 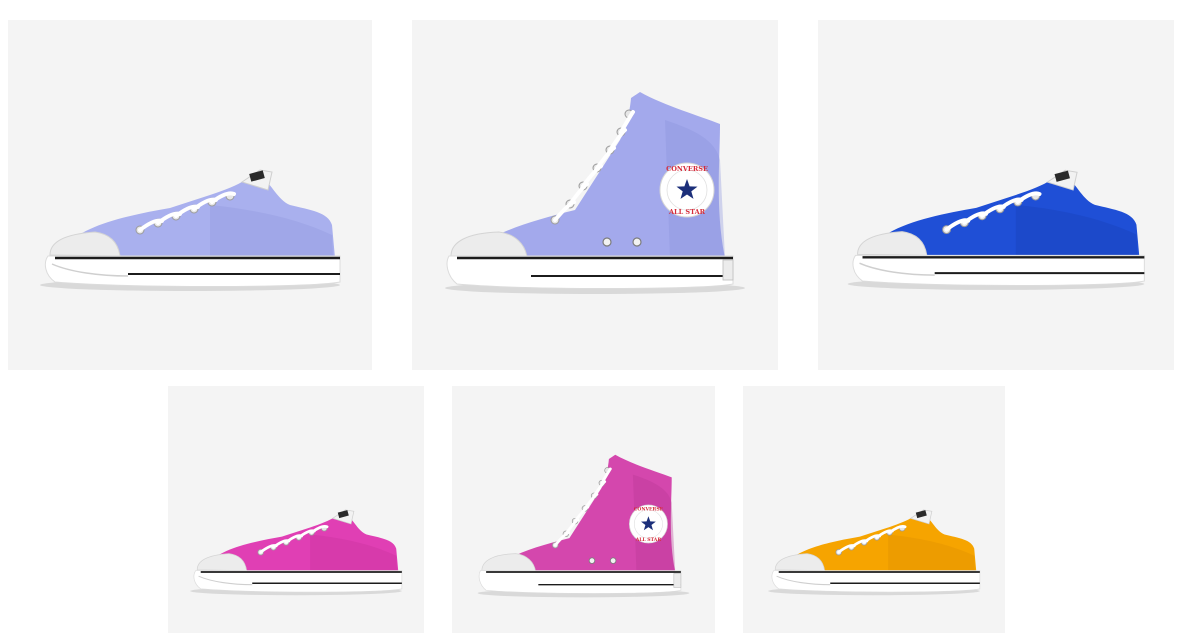 I want to click on product-tile-5: CONVERSE ALL STAR, so click(x=583, y=509).